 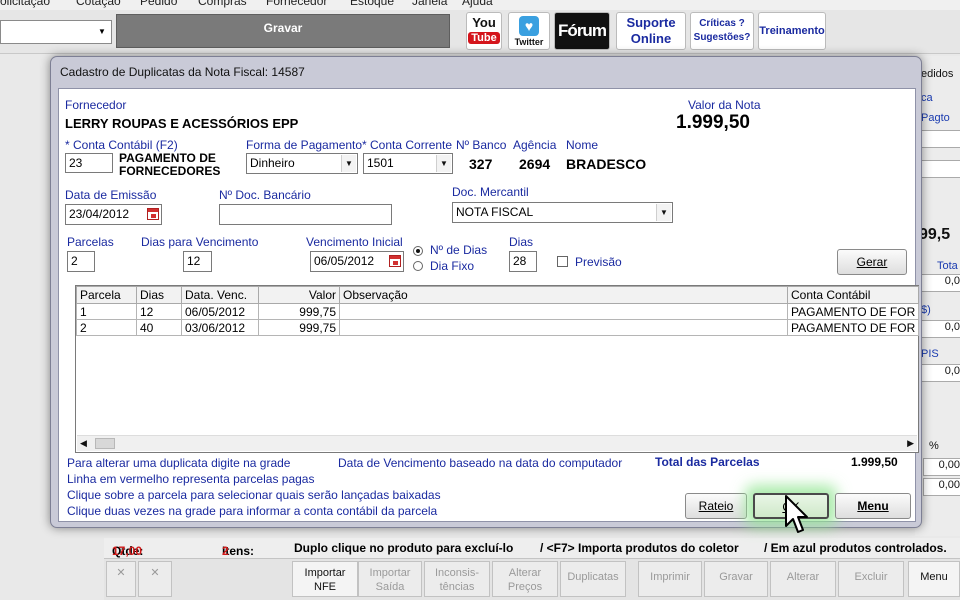 What do you see at coordinates (304, 145) in the screenshot?
I see `forma-pagamento-label: Forma de Pagamento` at bounding box center [304, 145].